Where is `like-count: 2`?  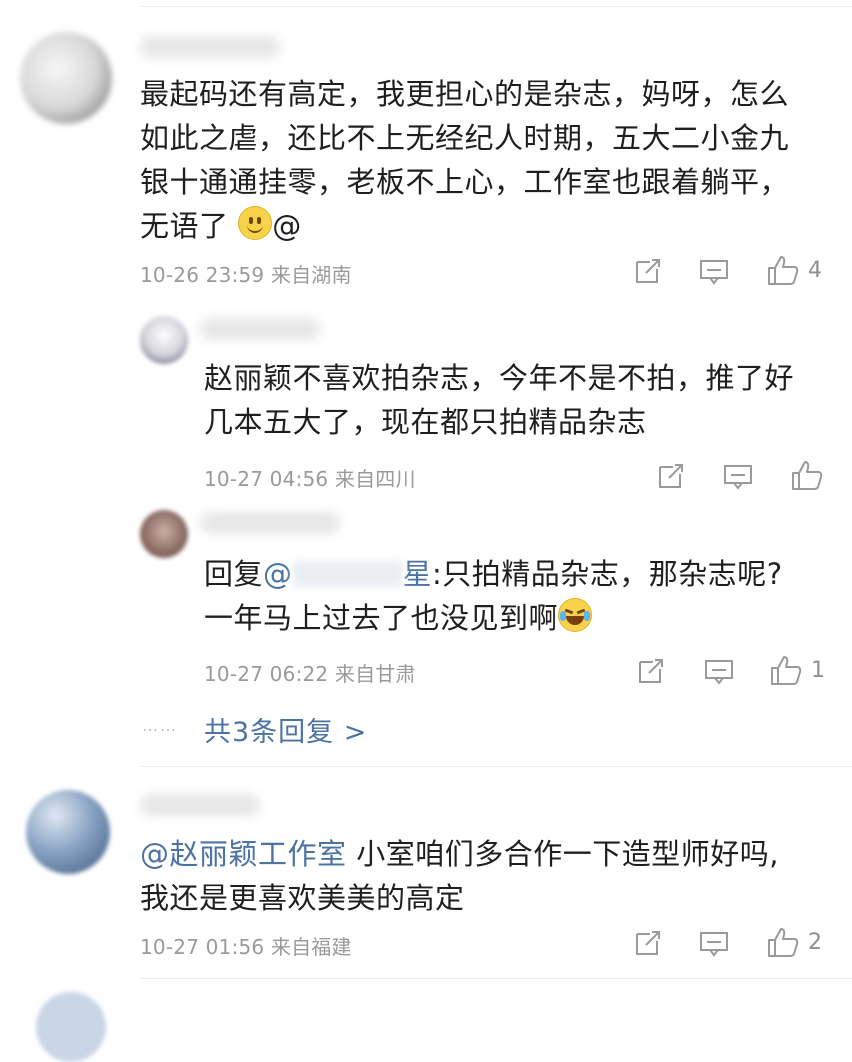
like-count: 2 is located at coordinates (815, 942).